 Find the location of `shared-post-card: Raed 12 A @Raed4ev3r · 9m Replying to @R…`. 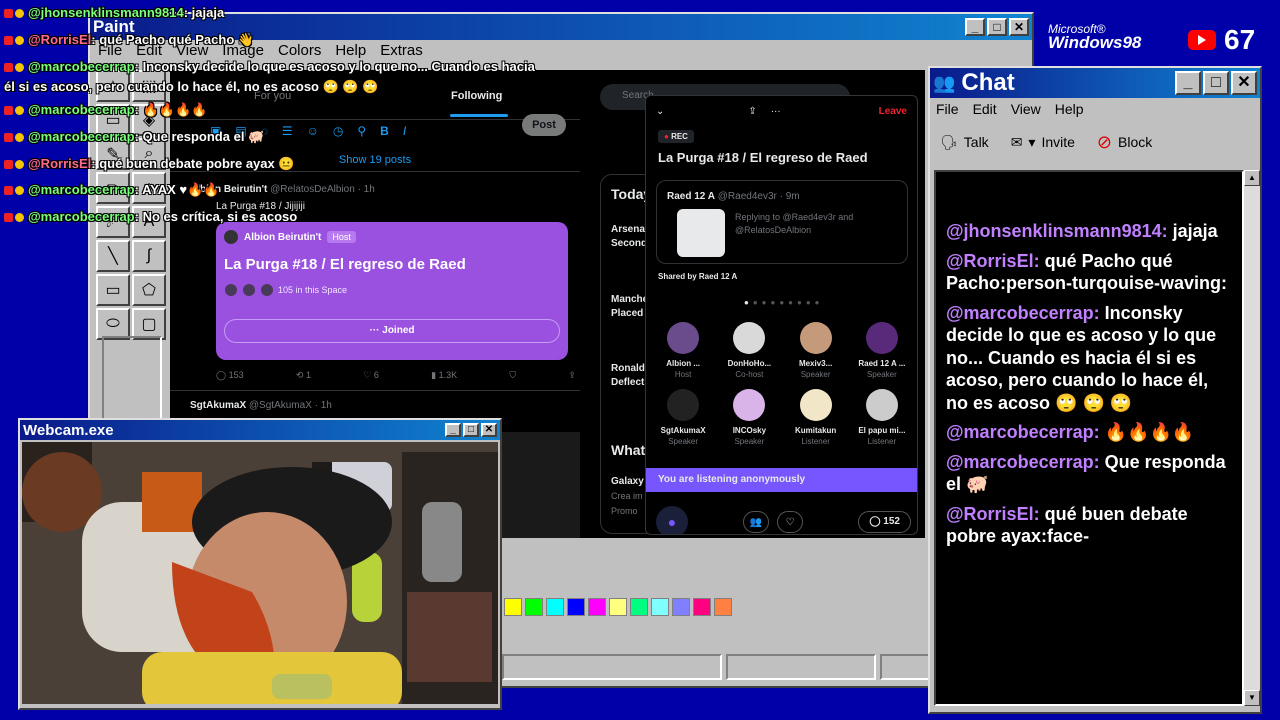

shared-post-card: Raed 12 A @Raed4ev3r · 9m Replying to @R… is located at coordinates (782, 222).